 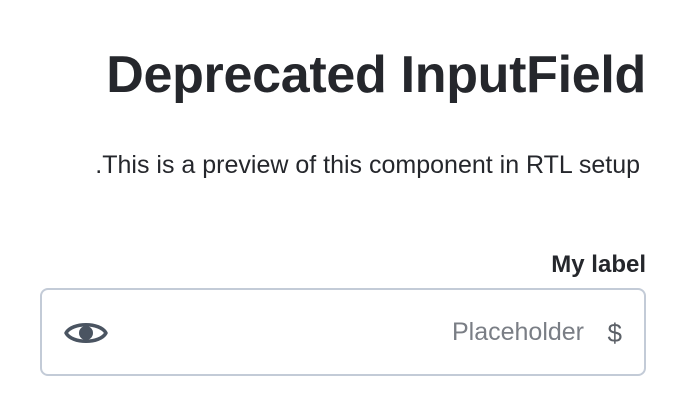 What do you see at coordinates (374, 332) in the screenshot?
I see `placeholder-input` at bounding box center [374, 332].